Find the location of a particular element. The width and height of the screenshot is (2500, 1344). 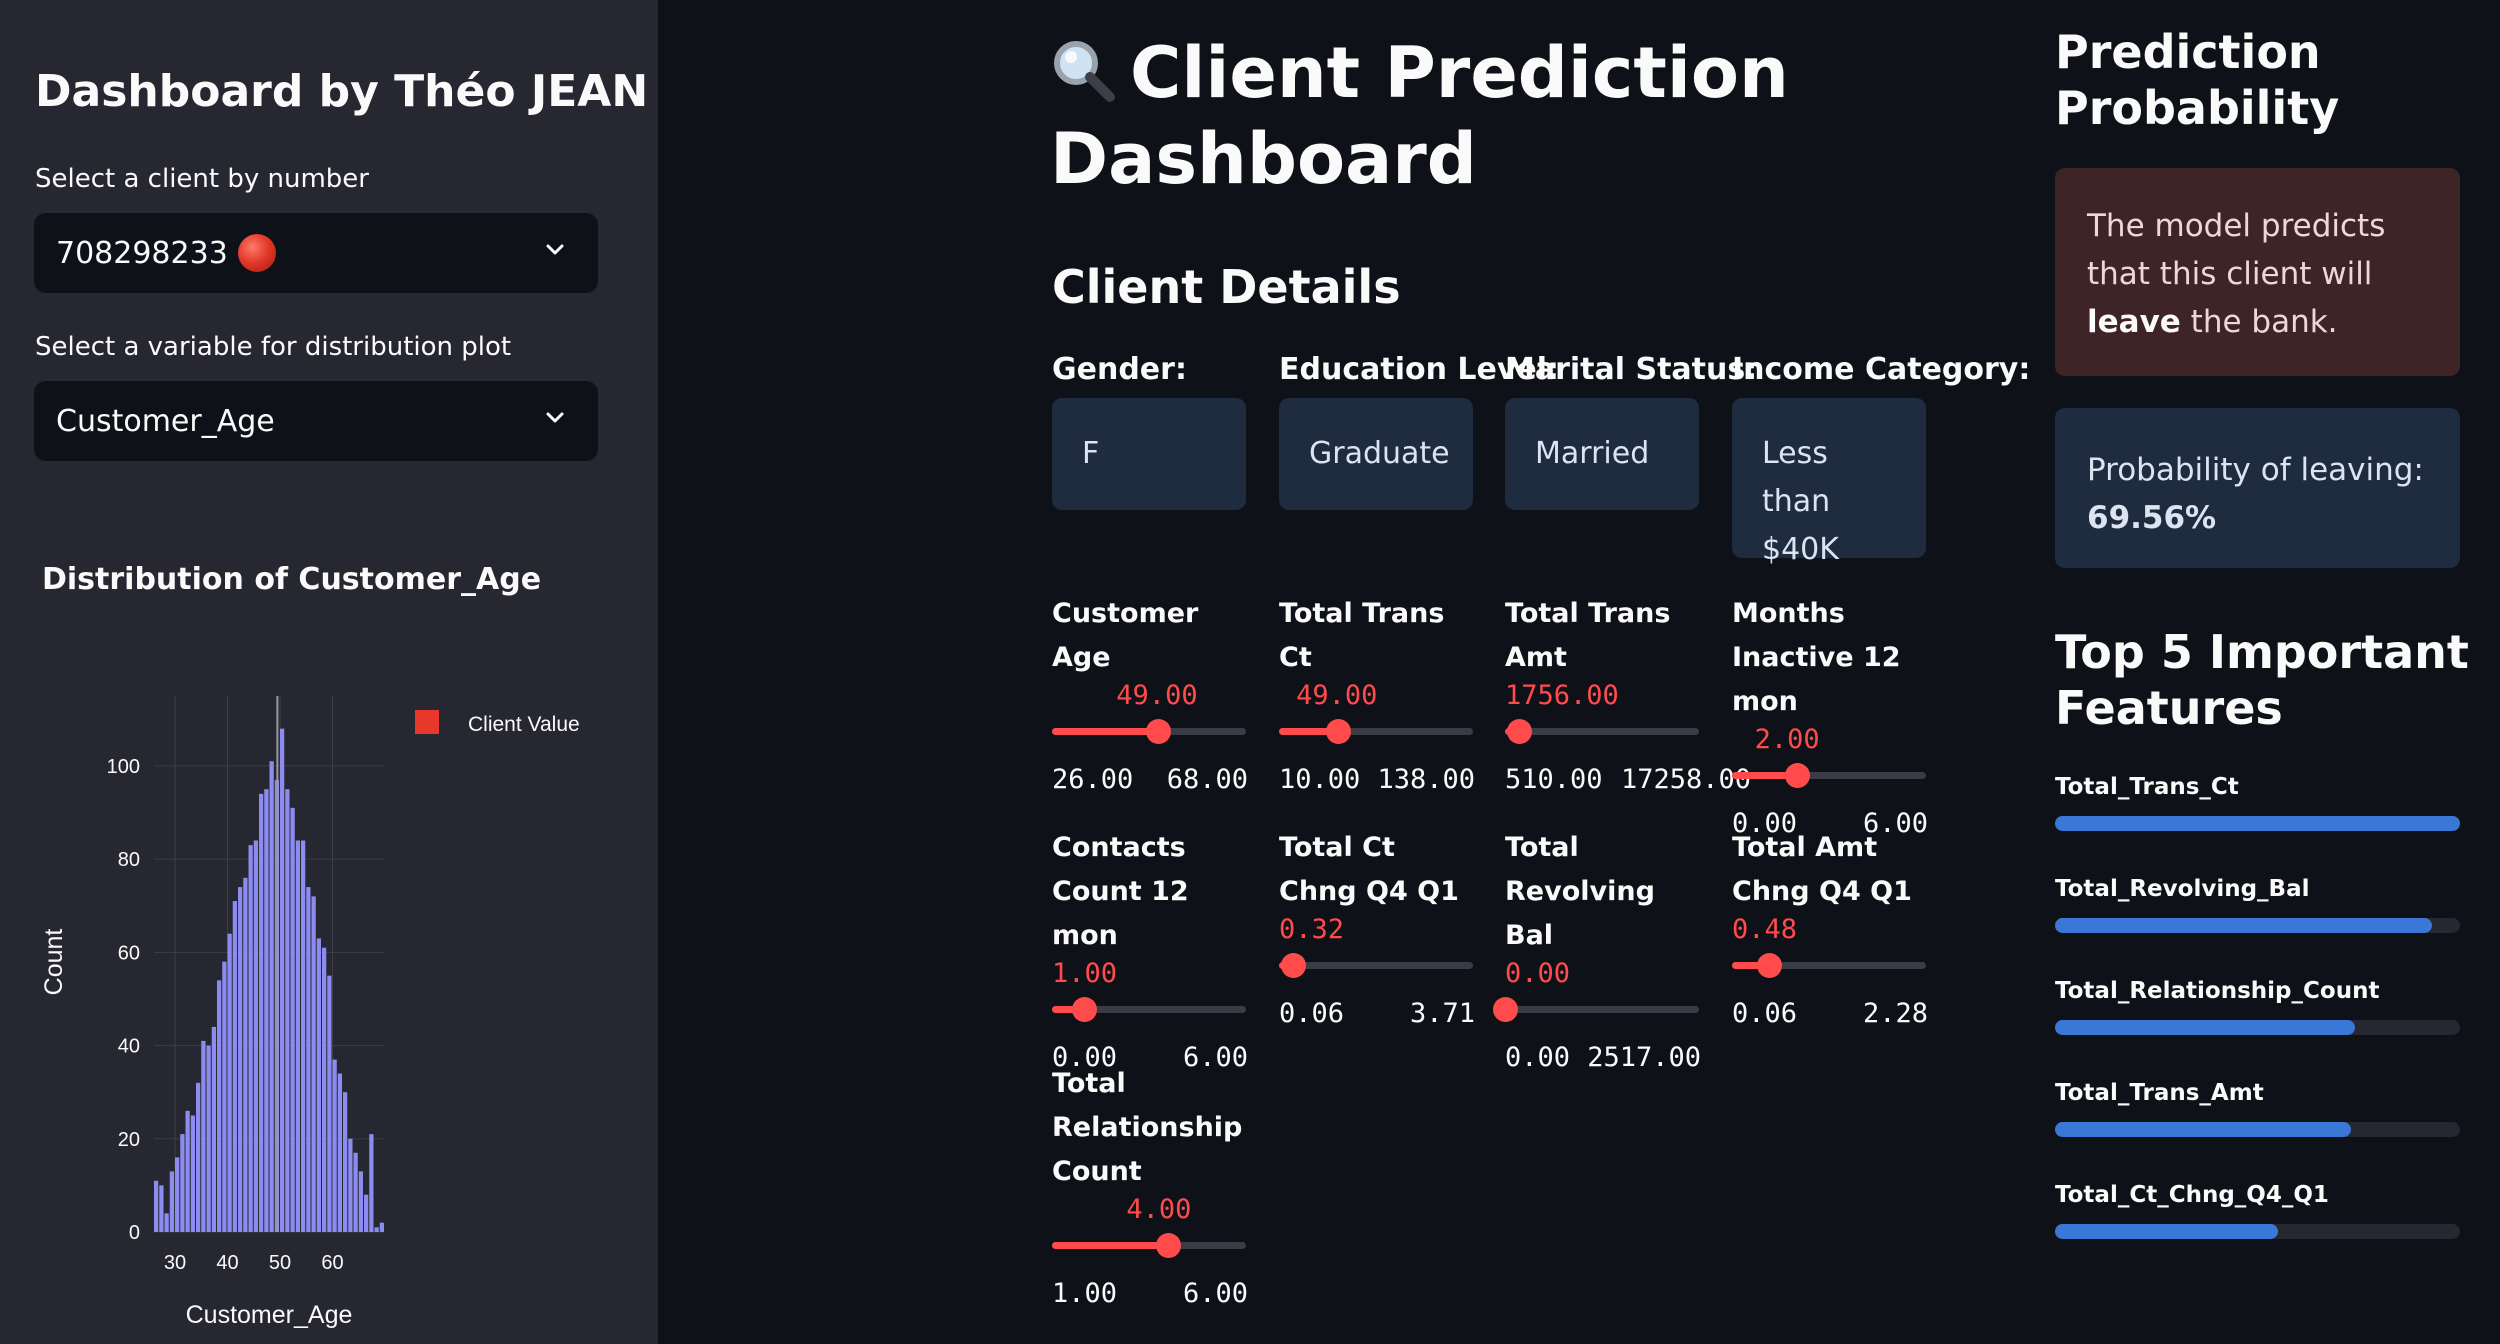

slider-value: 0.32 is located at coordinates (1312, 929).